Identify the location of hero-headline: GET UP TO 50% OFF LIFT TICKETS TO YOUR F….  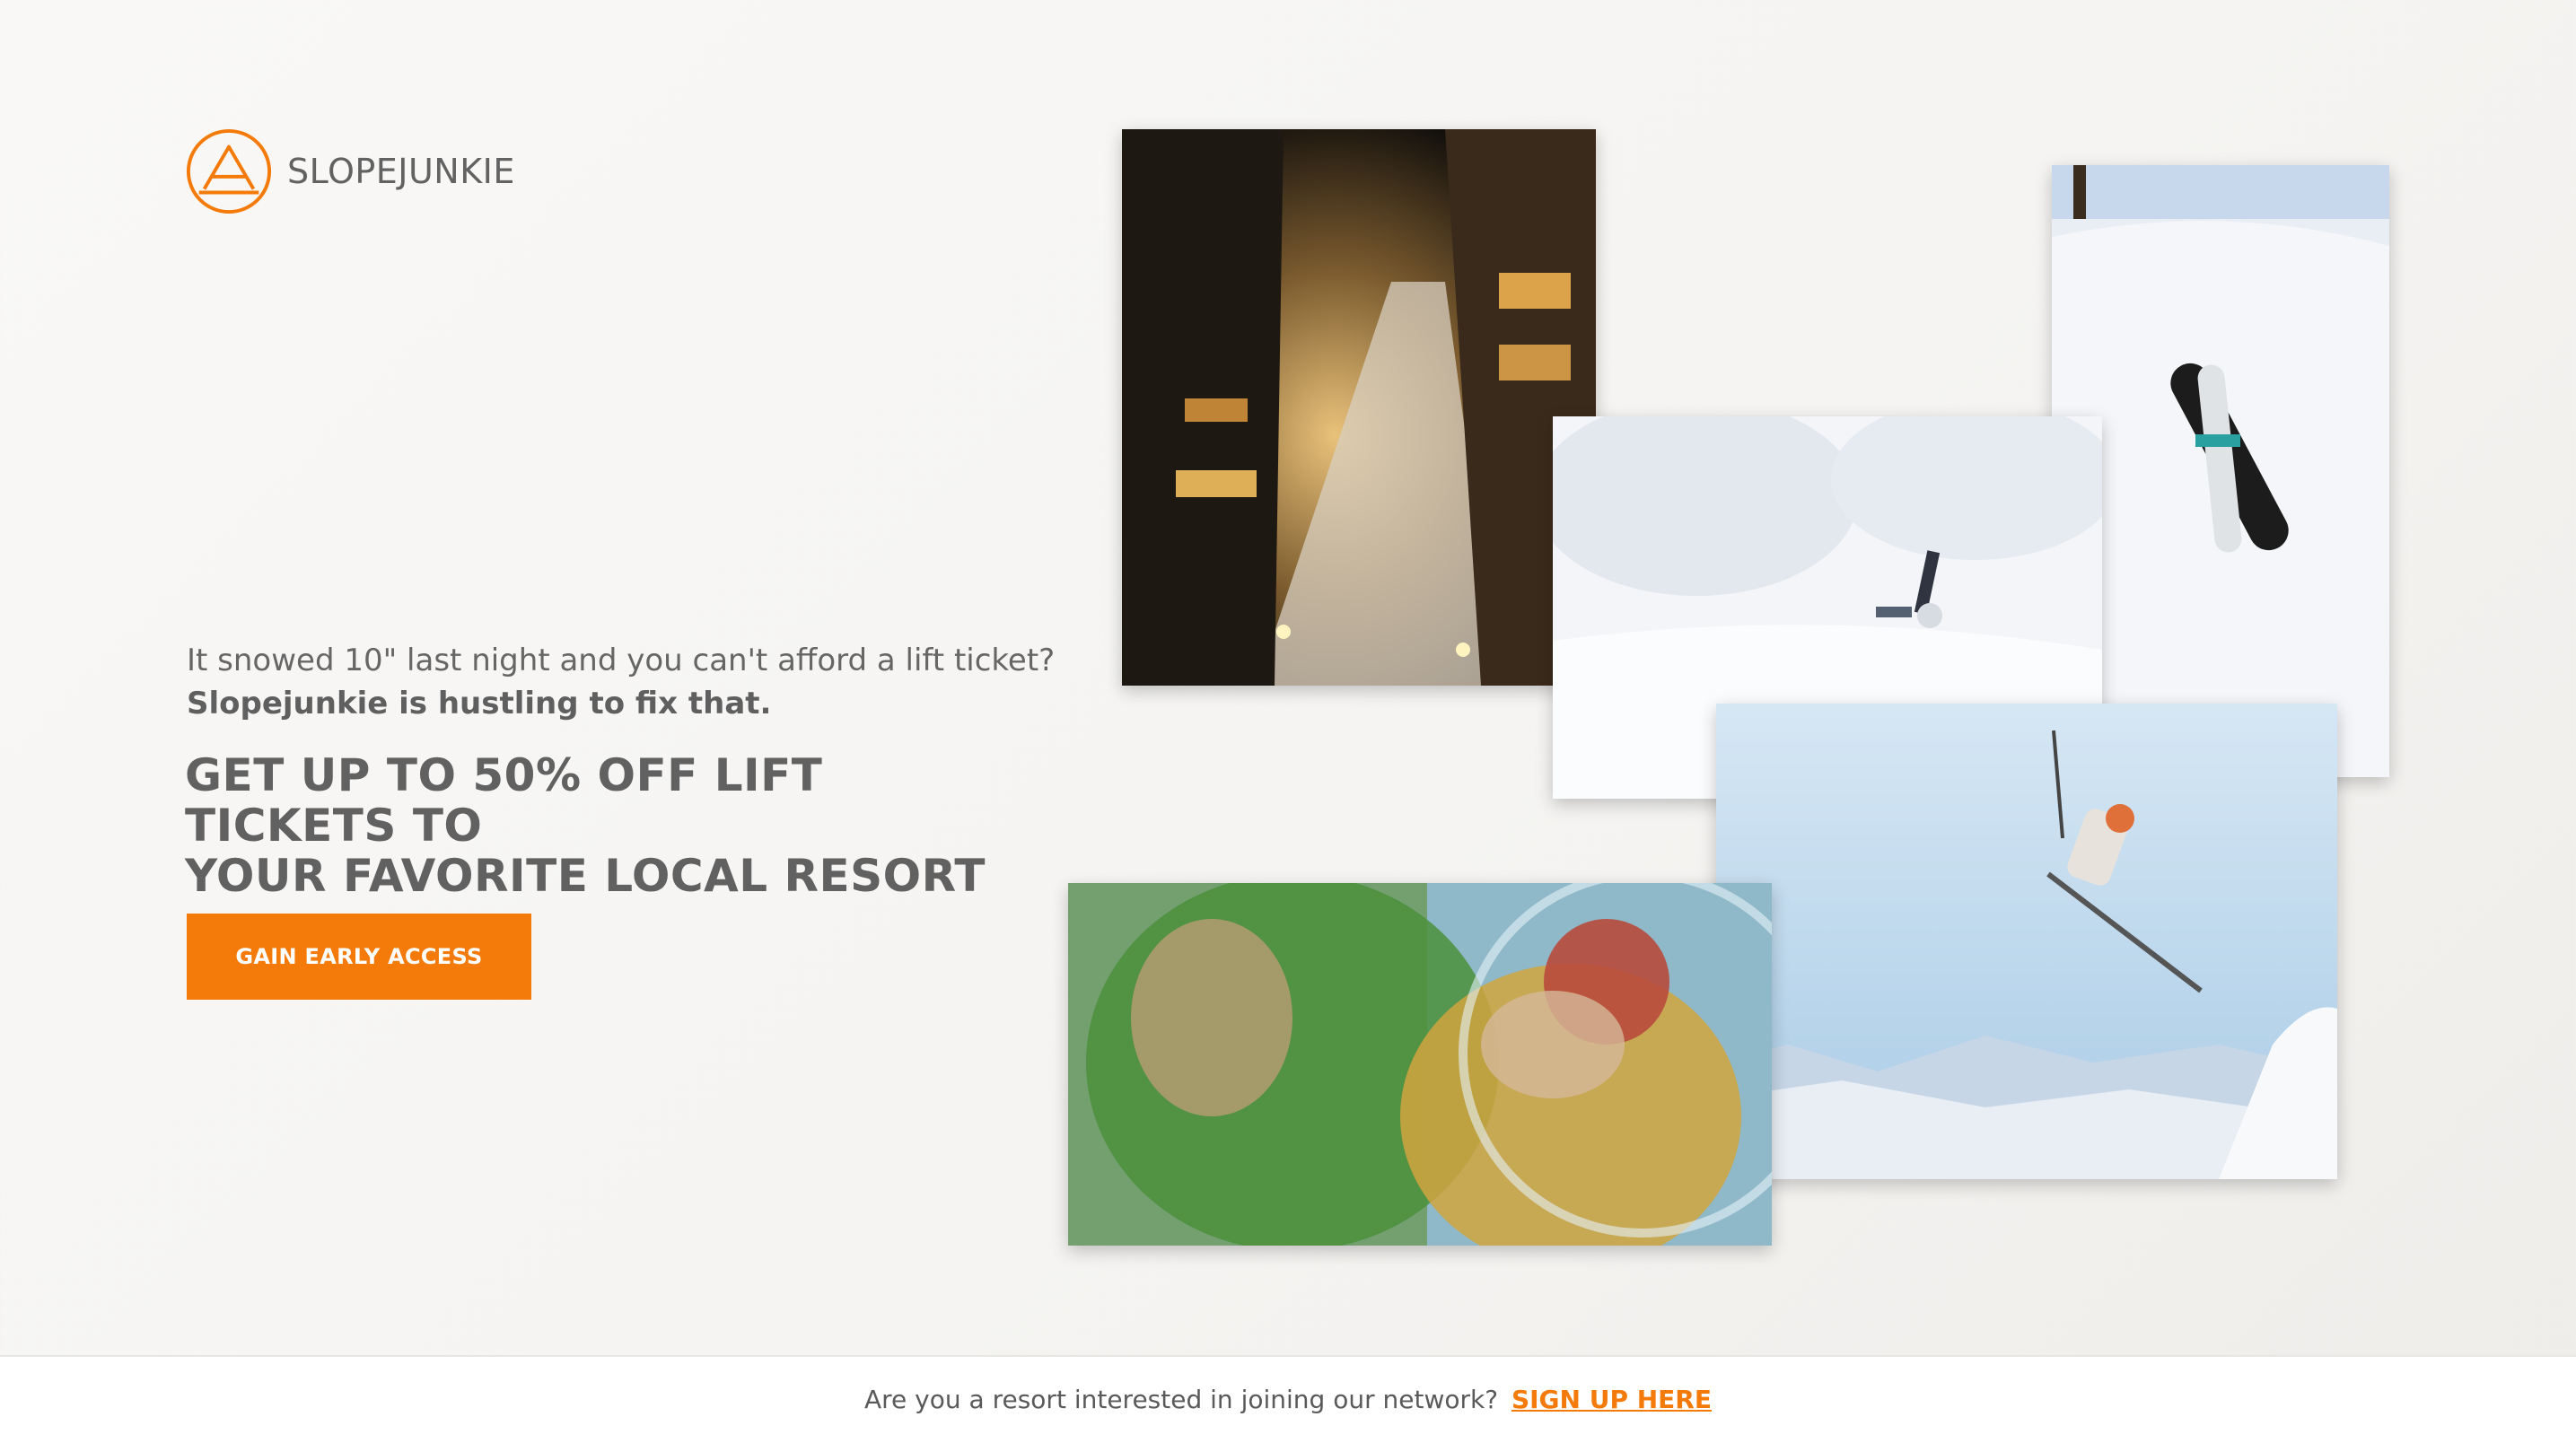
(616, 825).